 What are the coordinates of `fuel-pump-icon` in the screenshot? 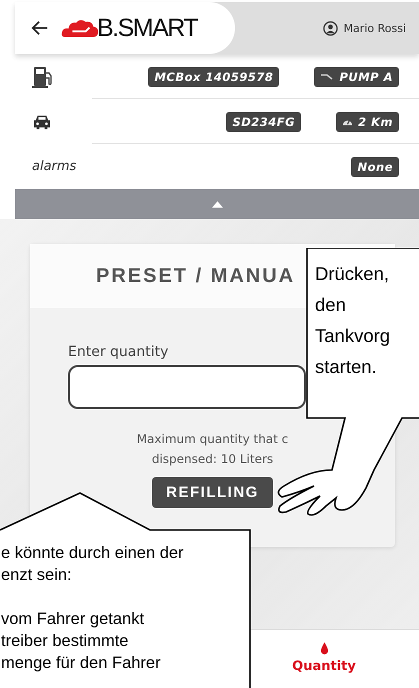 It's located at (43, 76).